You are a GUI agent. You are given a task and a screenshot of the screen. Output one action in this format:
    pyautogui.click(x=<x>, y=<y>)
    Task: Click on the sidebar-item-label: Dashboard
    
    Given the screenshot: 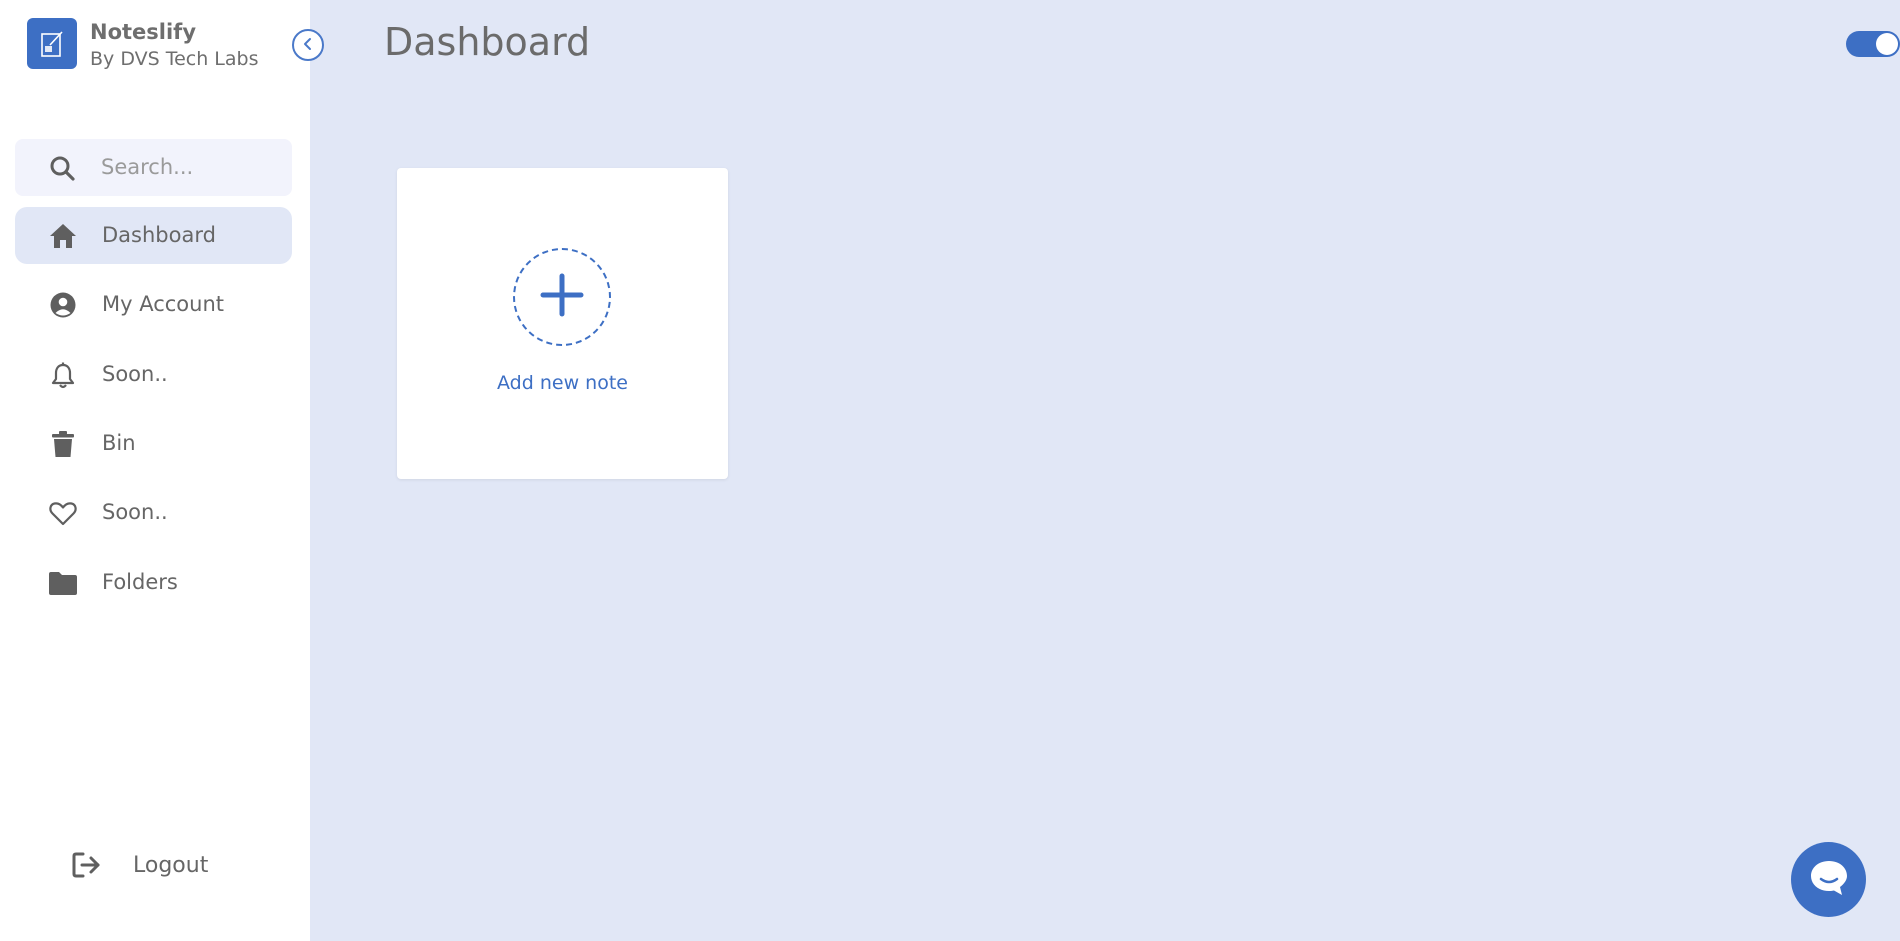 What is the action you would take?
    pyautogui.click(x=159, y=235)
    